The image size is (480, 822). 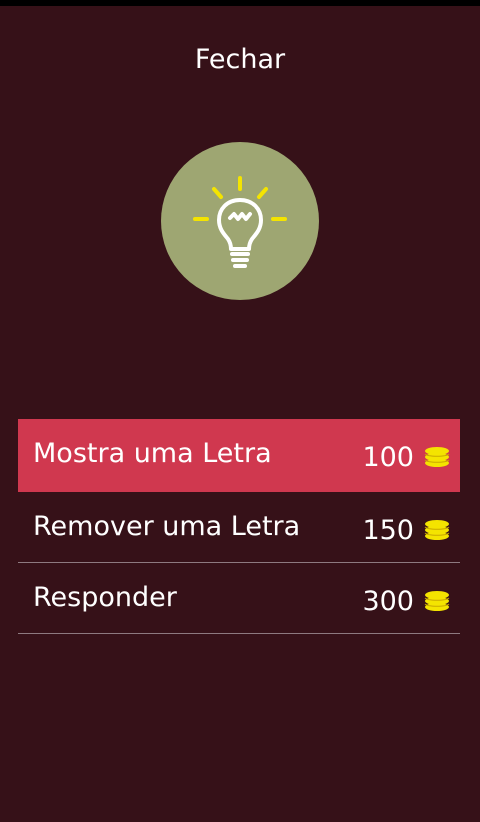 What do you see at coordinates (152, 453) in the screenshot?
I see `option-label: Mostra uma Letra` at bounding box center [152, 453].